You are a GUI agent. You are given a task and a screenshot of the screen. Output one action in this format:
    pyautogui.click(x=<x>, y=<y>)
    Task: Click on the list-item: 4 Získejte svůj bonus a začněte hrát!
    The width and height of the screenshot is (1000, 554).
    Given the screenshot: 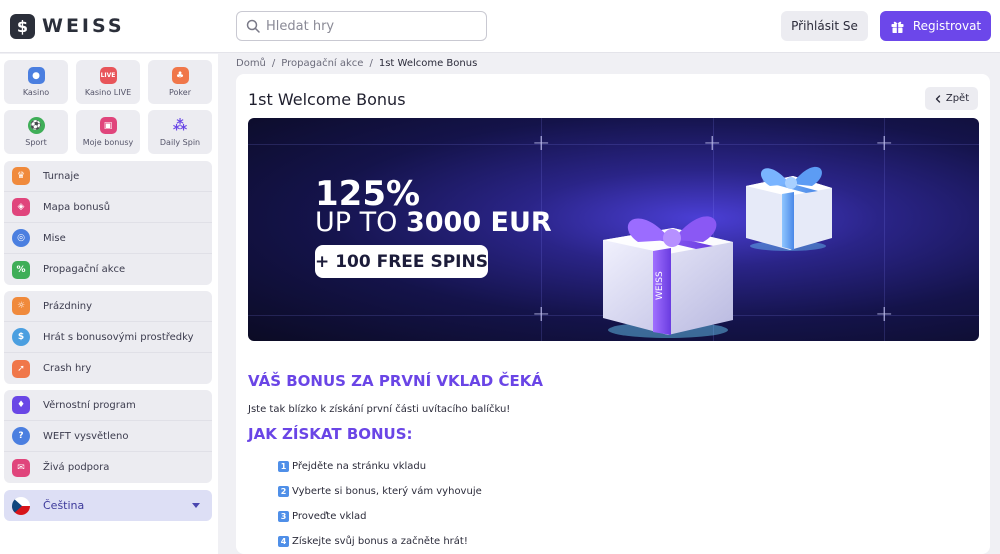 What is the action you would take?
    pyautogui.click(x=380, y=541)
    